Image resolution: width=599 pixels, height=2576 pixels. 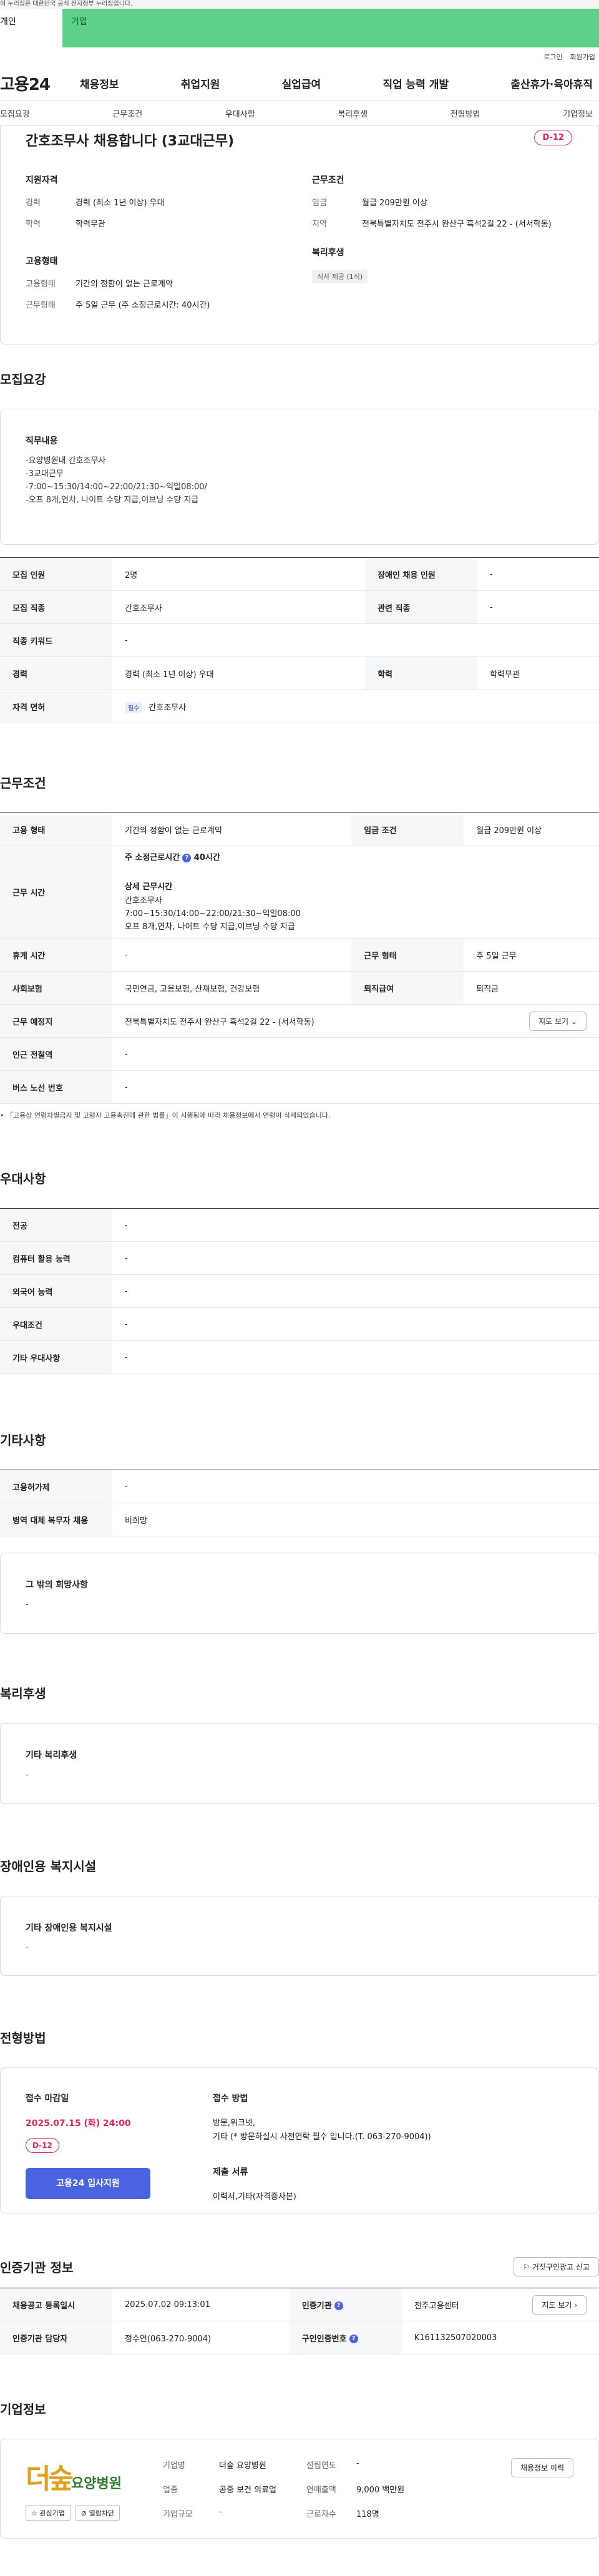 I want to click on table-row: 고용 형태 기간의 정함이 없는 근로계약 임금 조건 월급 209만원 이상, so click(x=299, y=829).